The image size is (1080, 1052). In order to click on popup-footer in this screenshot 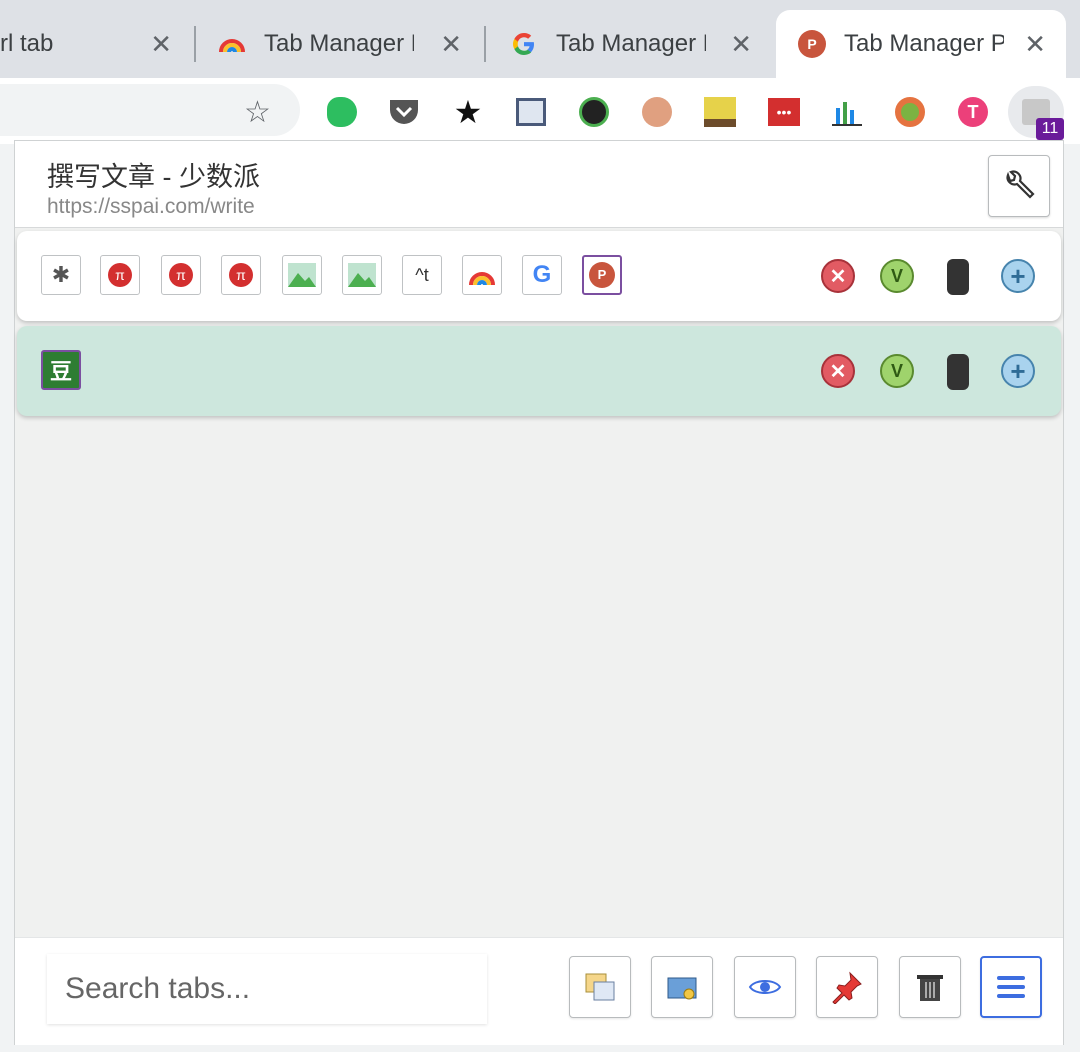, I will do `click(539, 991)`.